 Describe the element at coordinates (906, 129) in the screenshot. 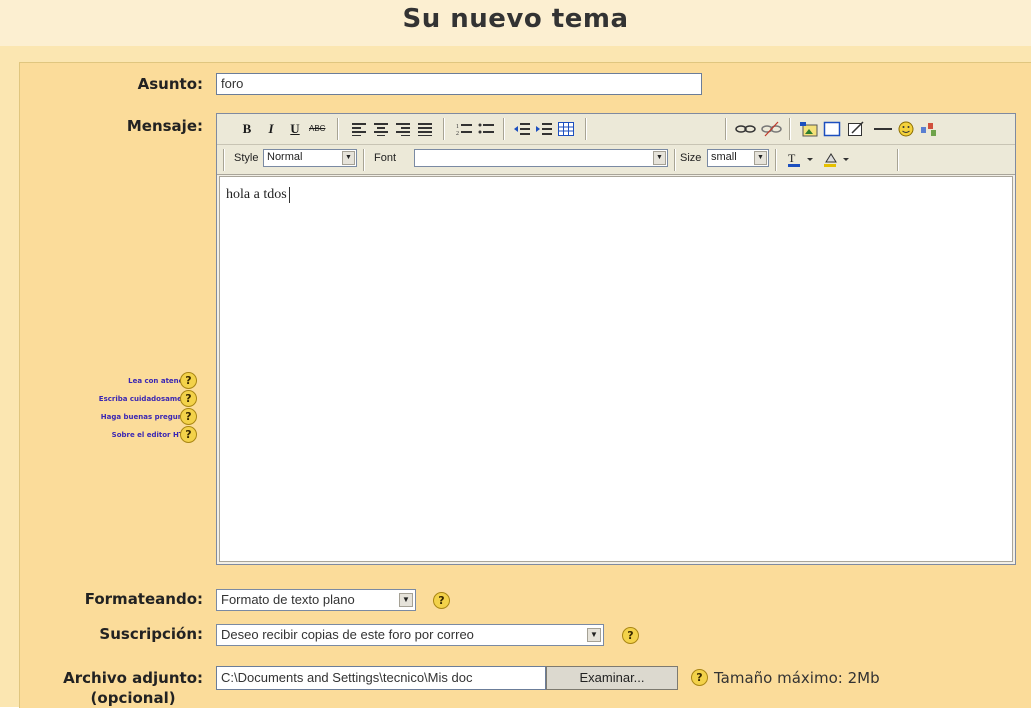

I see `smiley-icon` at that location.